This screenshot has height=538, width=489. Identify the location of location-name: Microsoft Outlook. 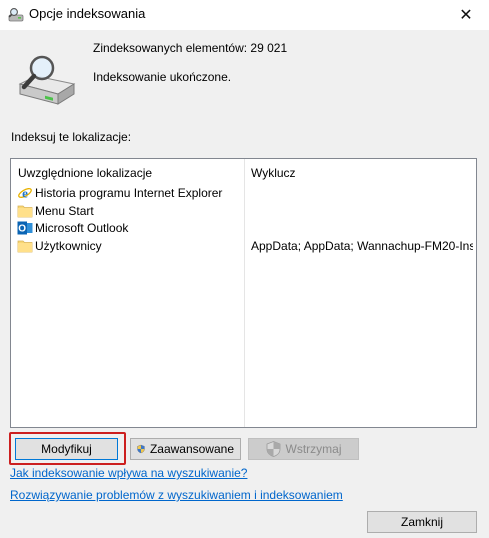
(82, 228).